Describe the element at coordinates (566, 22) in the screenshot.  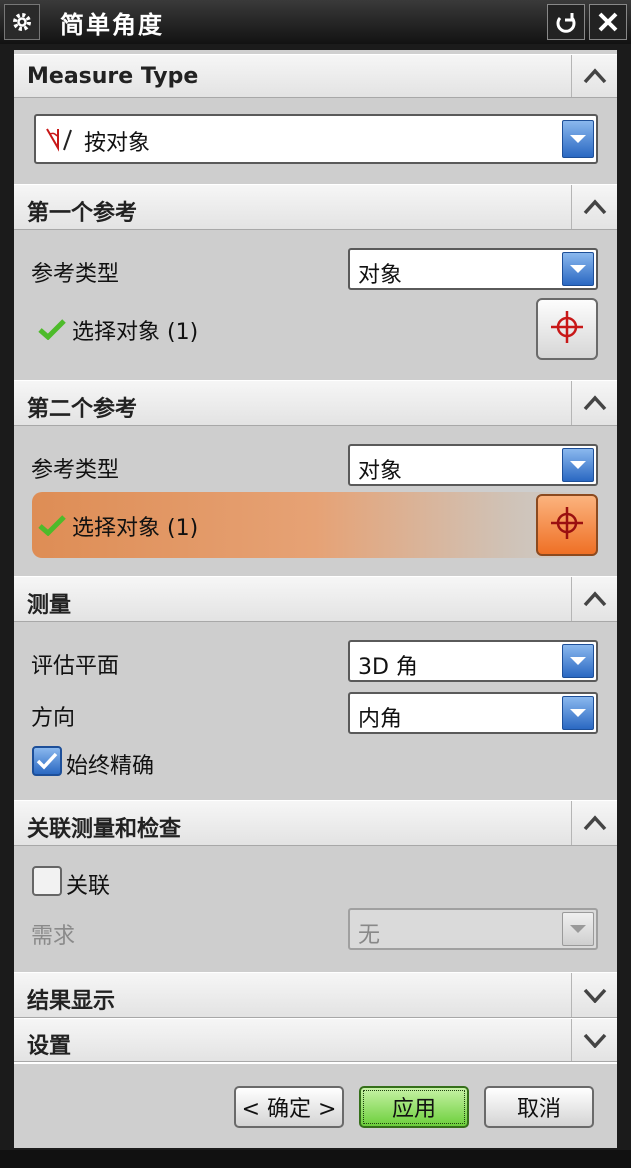
I see `reset-icon` at that location.